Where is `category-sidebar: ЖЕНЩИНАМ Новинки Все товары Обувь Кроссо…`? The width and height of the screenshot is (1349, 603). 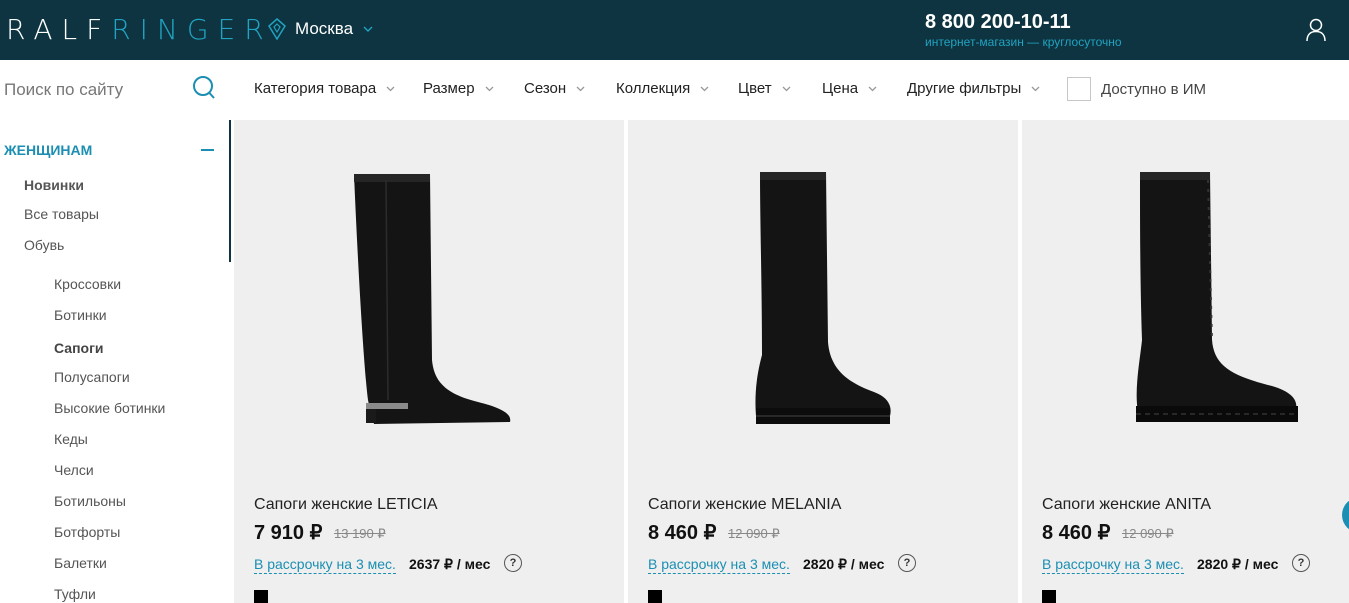 category-sidebar: ЖЕНЩИНАМ Новинки Все товары Обувь Кроссо… is located at coordinates (115, 361).